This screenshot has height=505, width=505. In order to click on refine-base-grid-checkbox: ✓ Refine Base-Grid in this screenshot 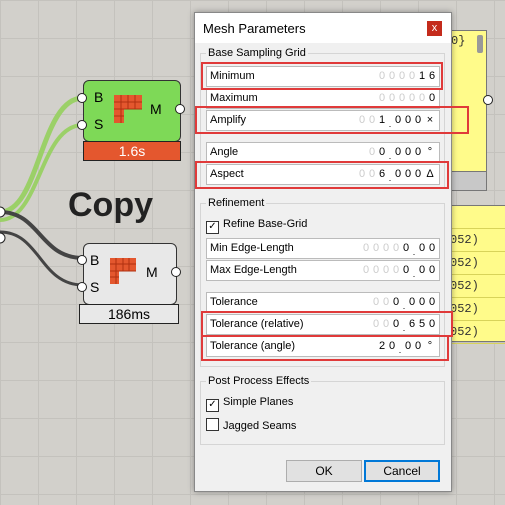, I will do `click(256, 226)`.